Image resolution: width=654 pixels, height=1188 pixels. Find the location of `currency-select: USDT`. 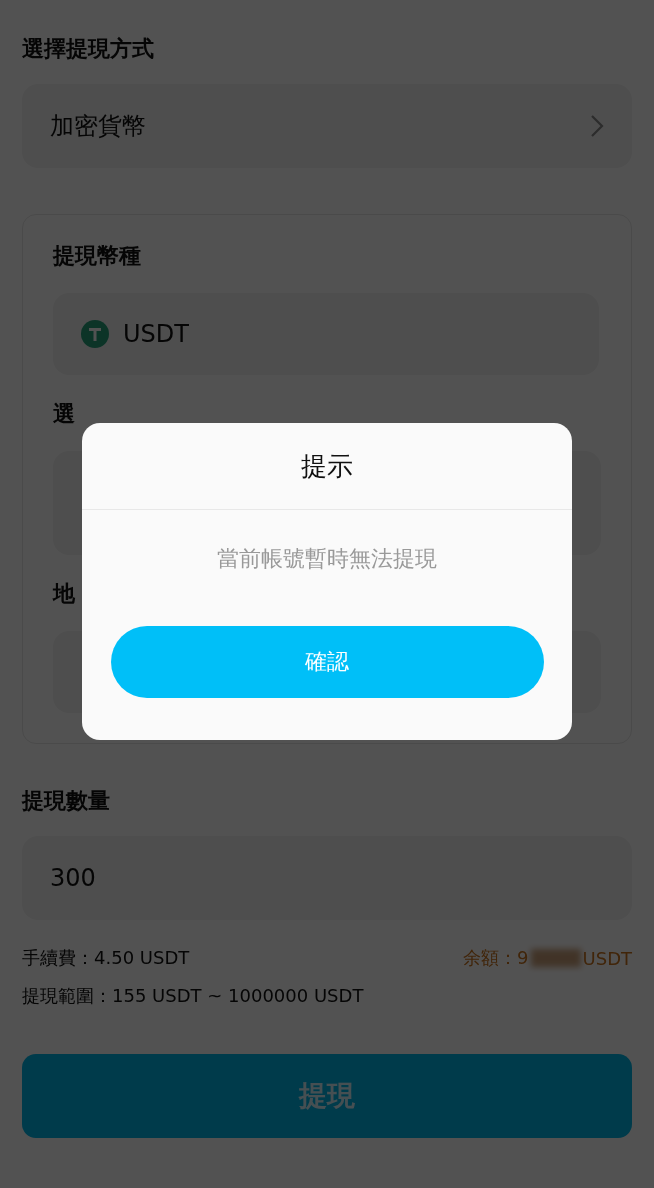

currency-select: USDT is located at coordinates (326, 334).